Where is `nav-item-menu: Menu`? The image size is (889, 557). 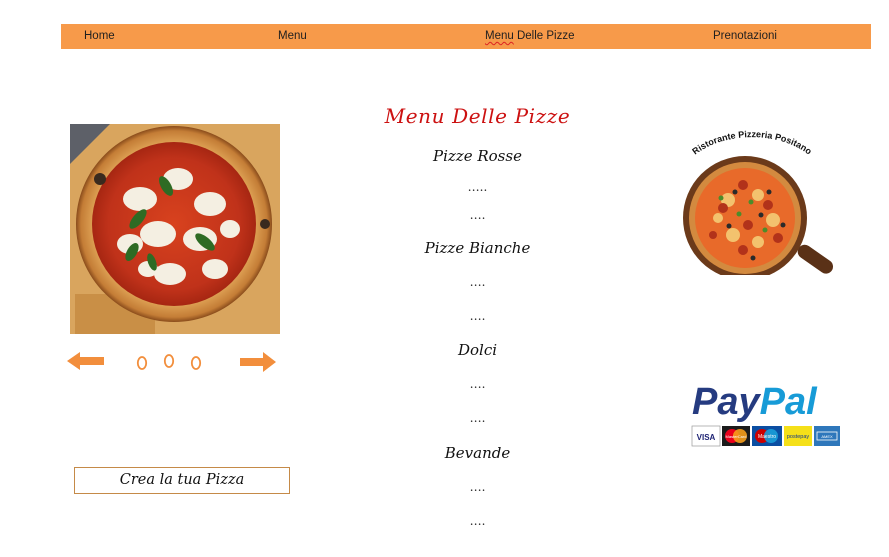 nav-item-menu: Menu is located at coordinates (292, 36).